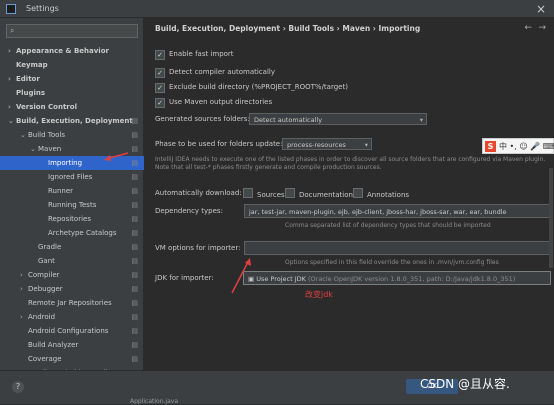  What do you see at coordinates (490, 146) in the screenshot?
I see `sogou-logo-icon: S` at bounding box center [490, 146].